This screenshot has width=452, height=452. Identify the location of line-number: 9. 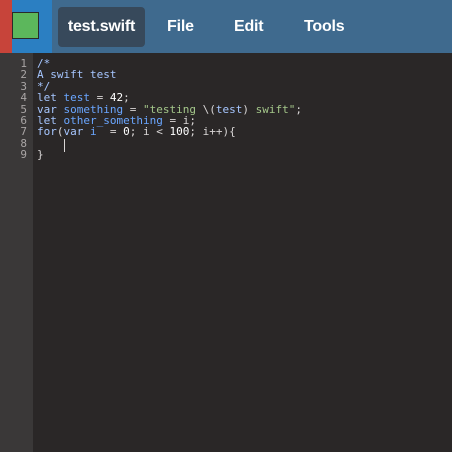
(23, 155).